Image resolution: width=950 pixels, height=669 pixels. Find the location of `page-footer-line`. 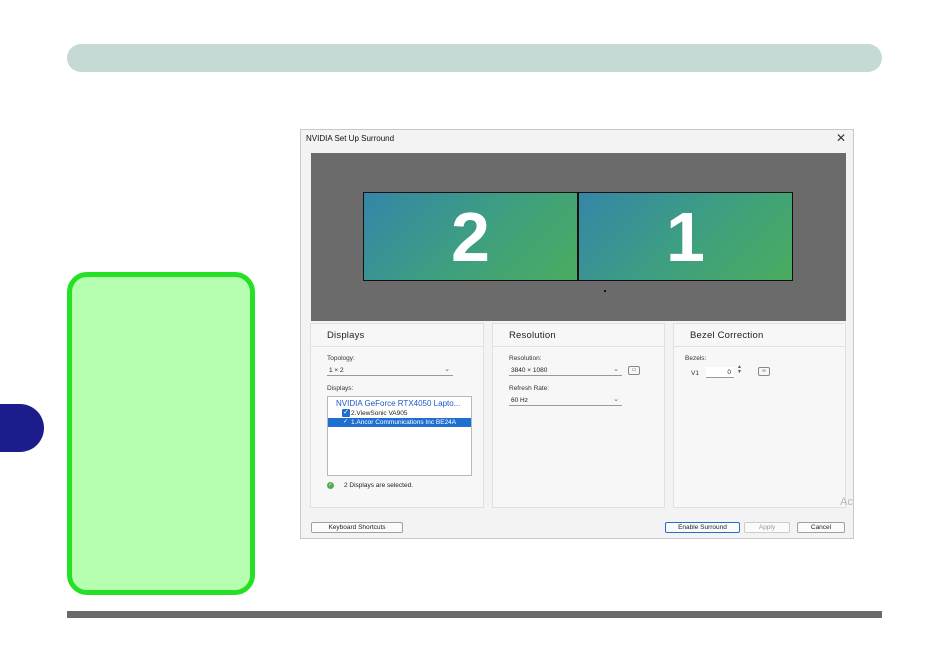

page-footer-line is located at coordinates (474, 614).